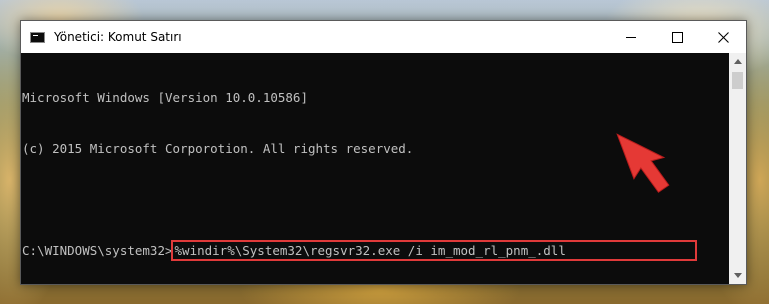 The height and width of the screenshot is (304, 769). Describe the element at coordinates (737, 168) in the screenshot. I see `vertical-scrollbar` at that location.